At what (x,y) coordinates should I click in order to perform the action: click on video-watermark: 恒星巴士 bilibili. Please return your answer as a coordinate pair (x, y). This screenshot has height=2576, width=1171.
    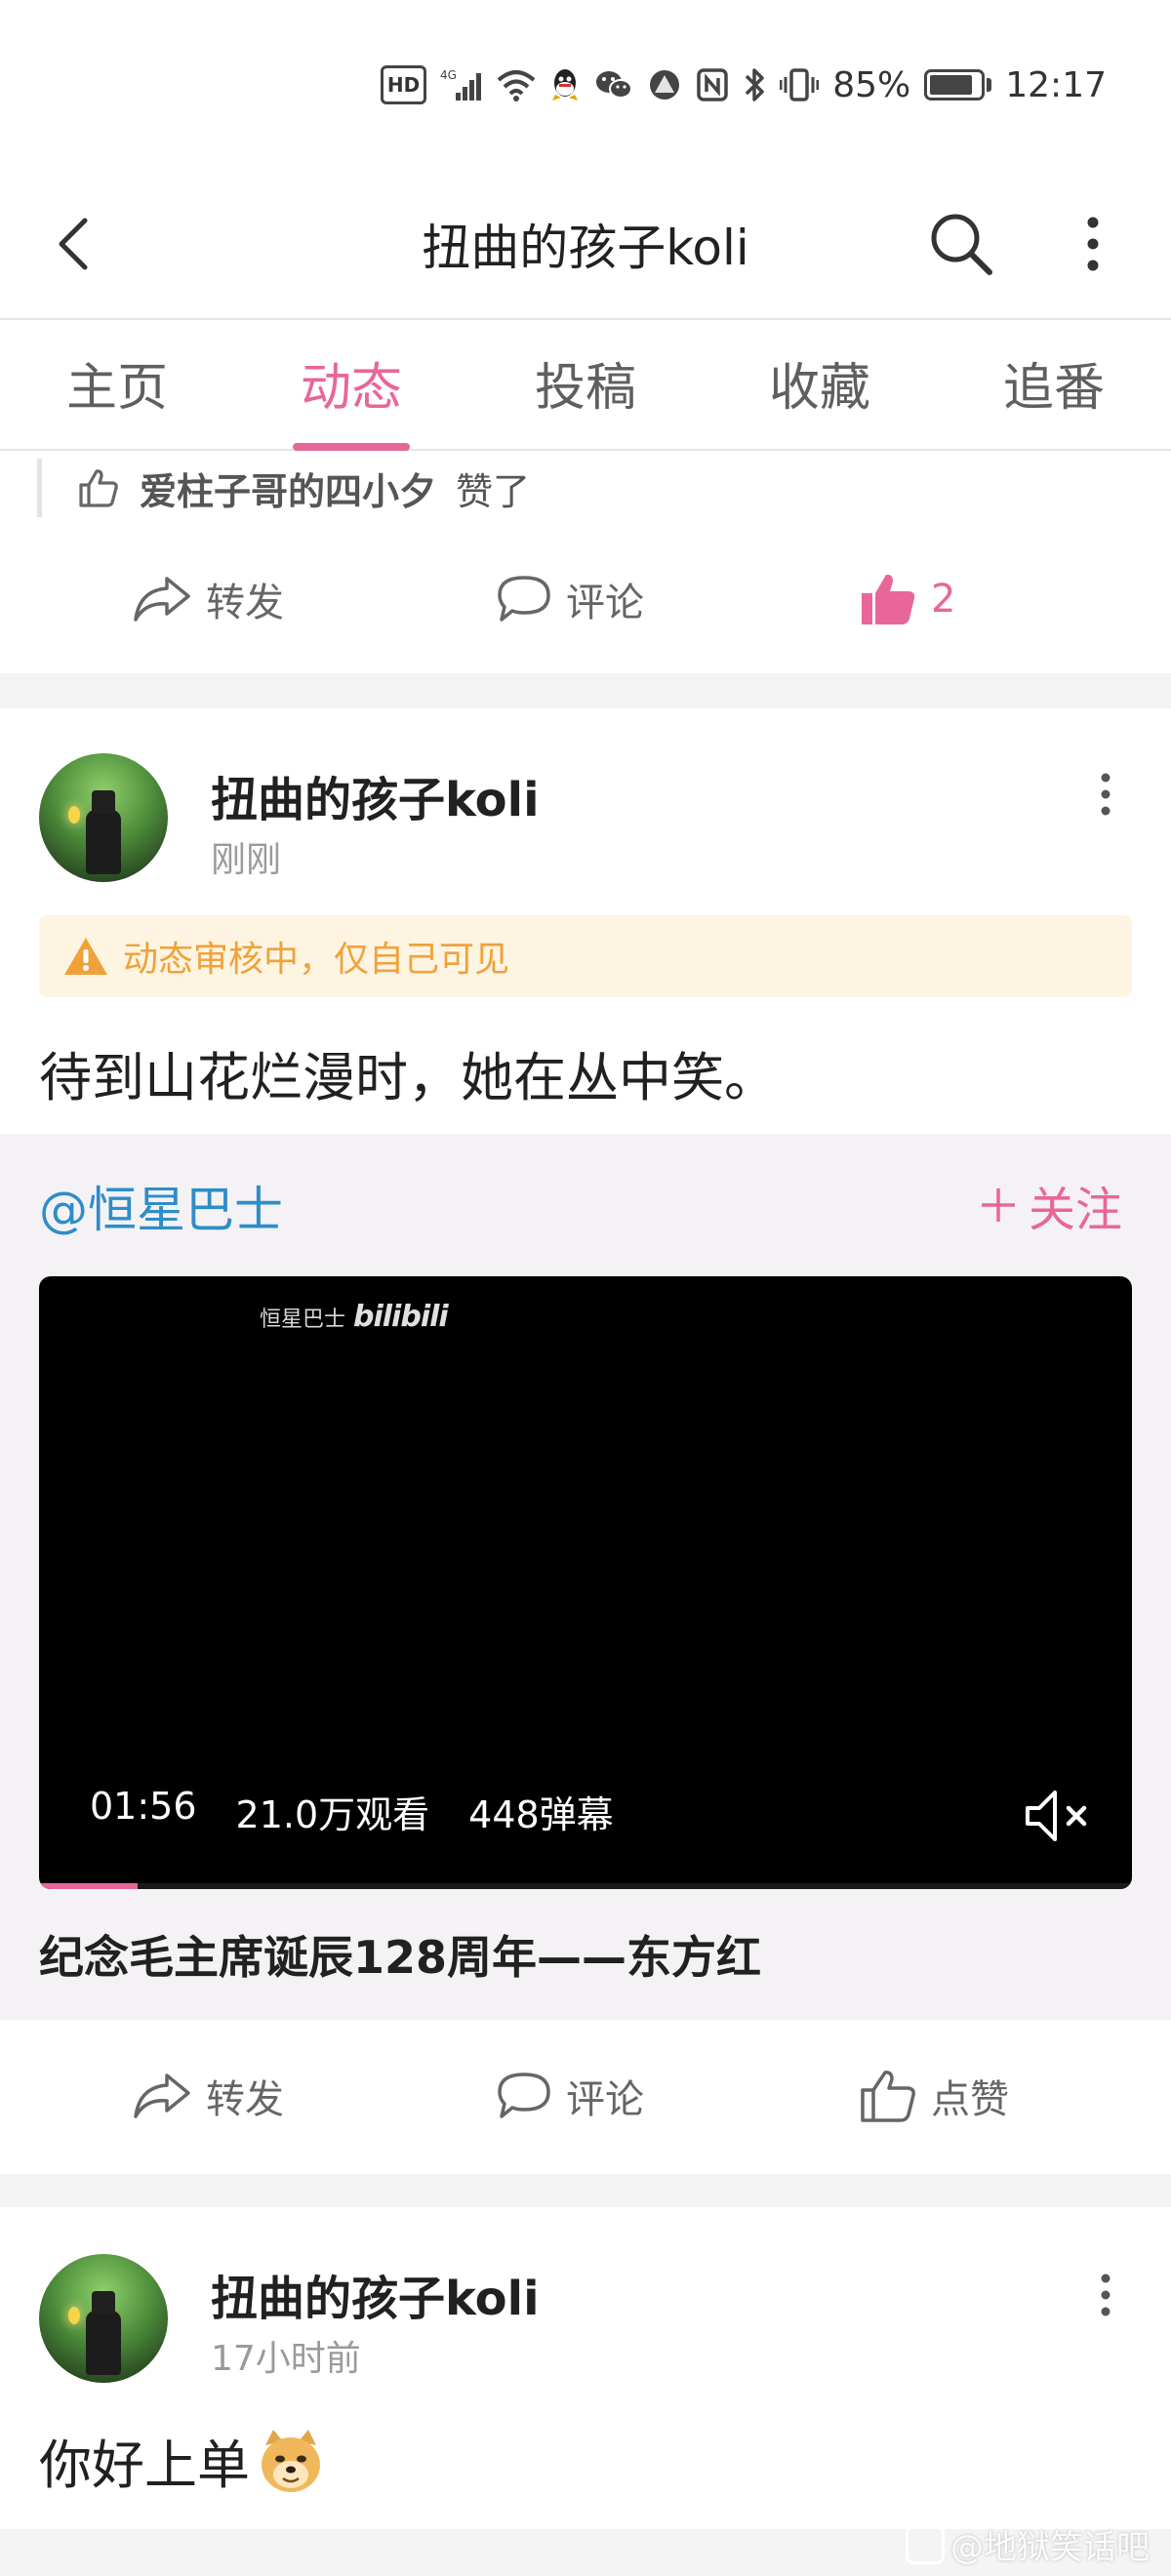
    Looking at the image, I should click on (354, 1317).